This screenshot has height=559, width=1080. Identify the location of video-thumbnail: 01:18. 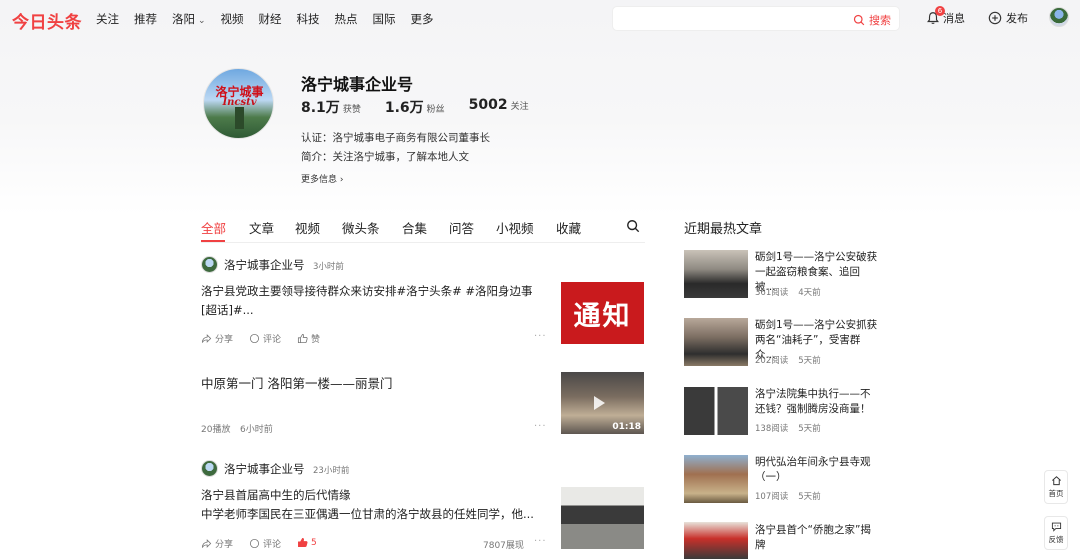
(602, 403).